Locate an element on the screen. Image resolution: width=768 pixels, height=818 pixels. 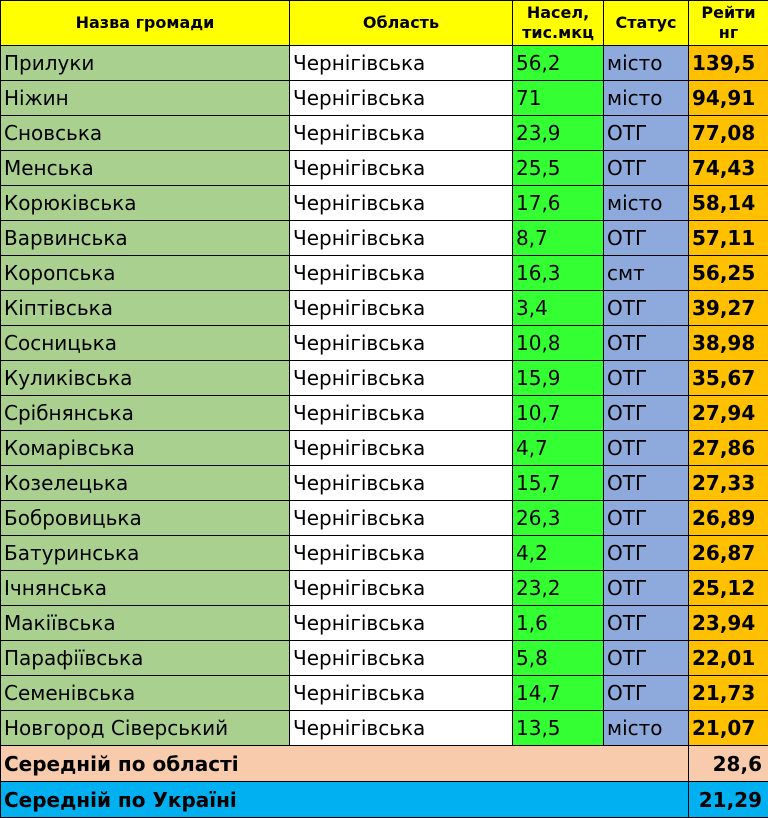
cell-name: Новгород Сіверський is located at coordinates (145, 728).